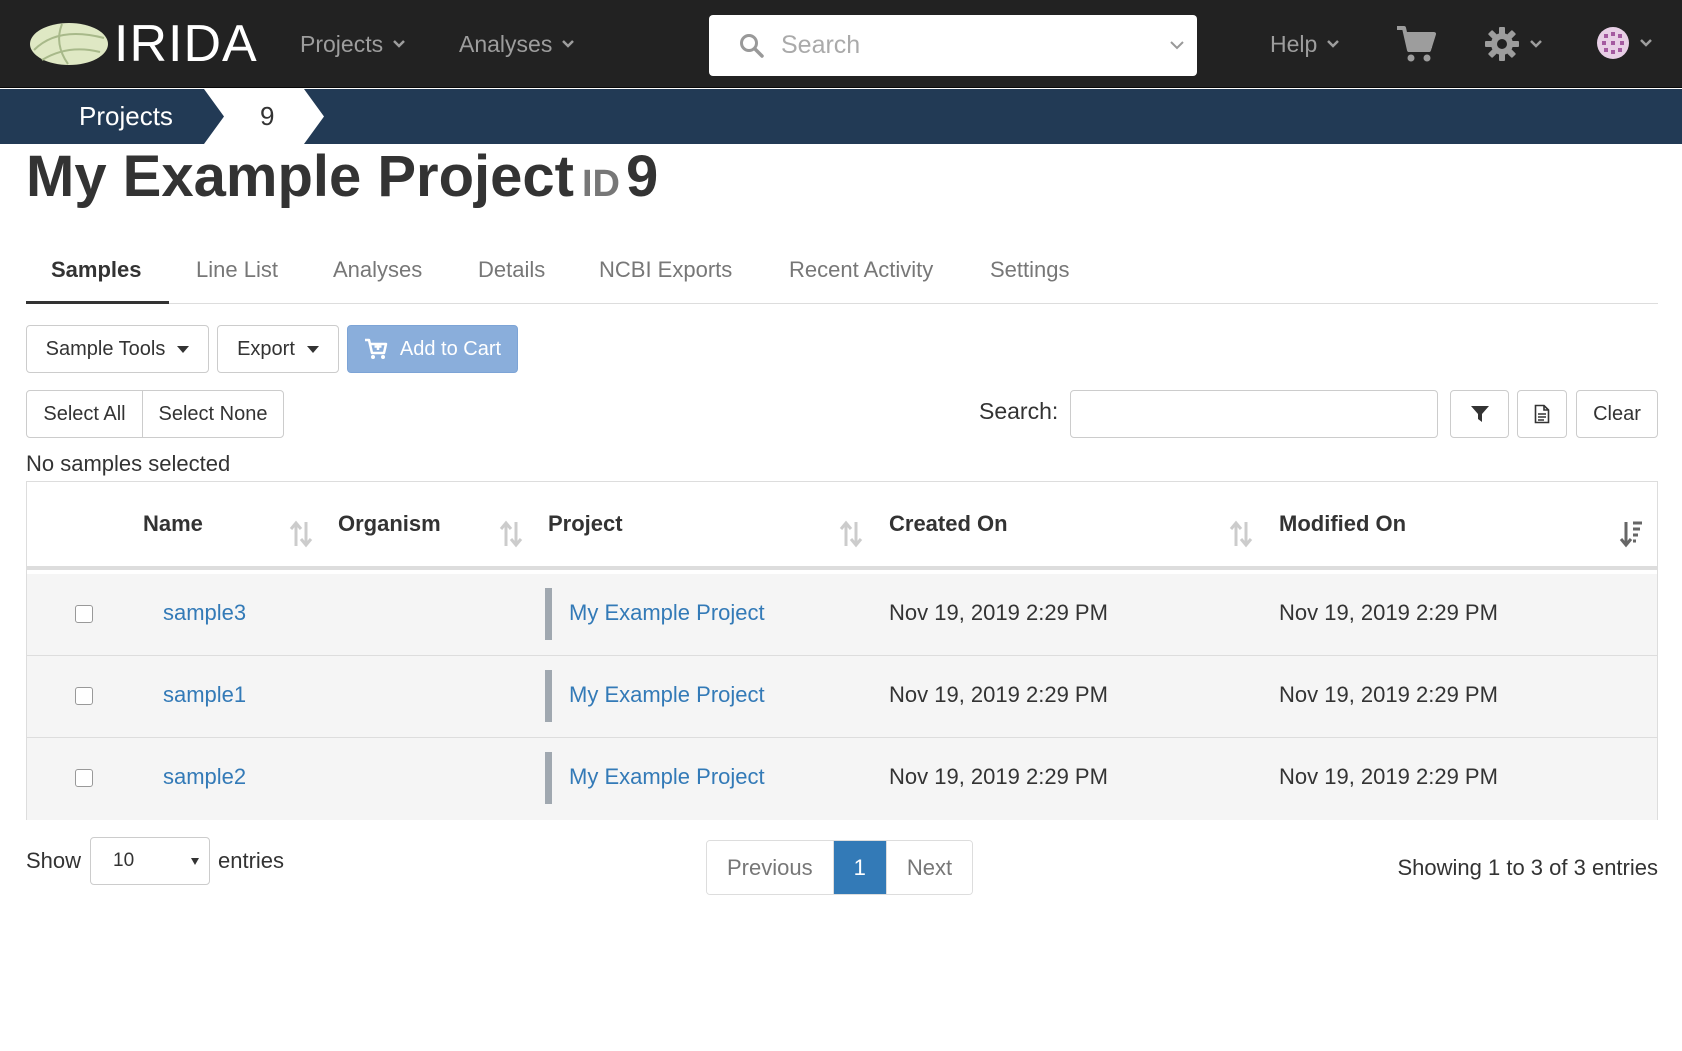 This screenshot has width=1682, height=1051. I want to click on nav-help-label: Help, so click(1294, 43).